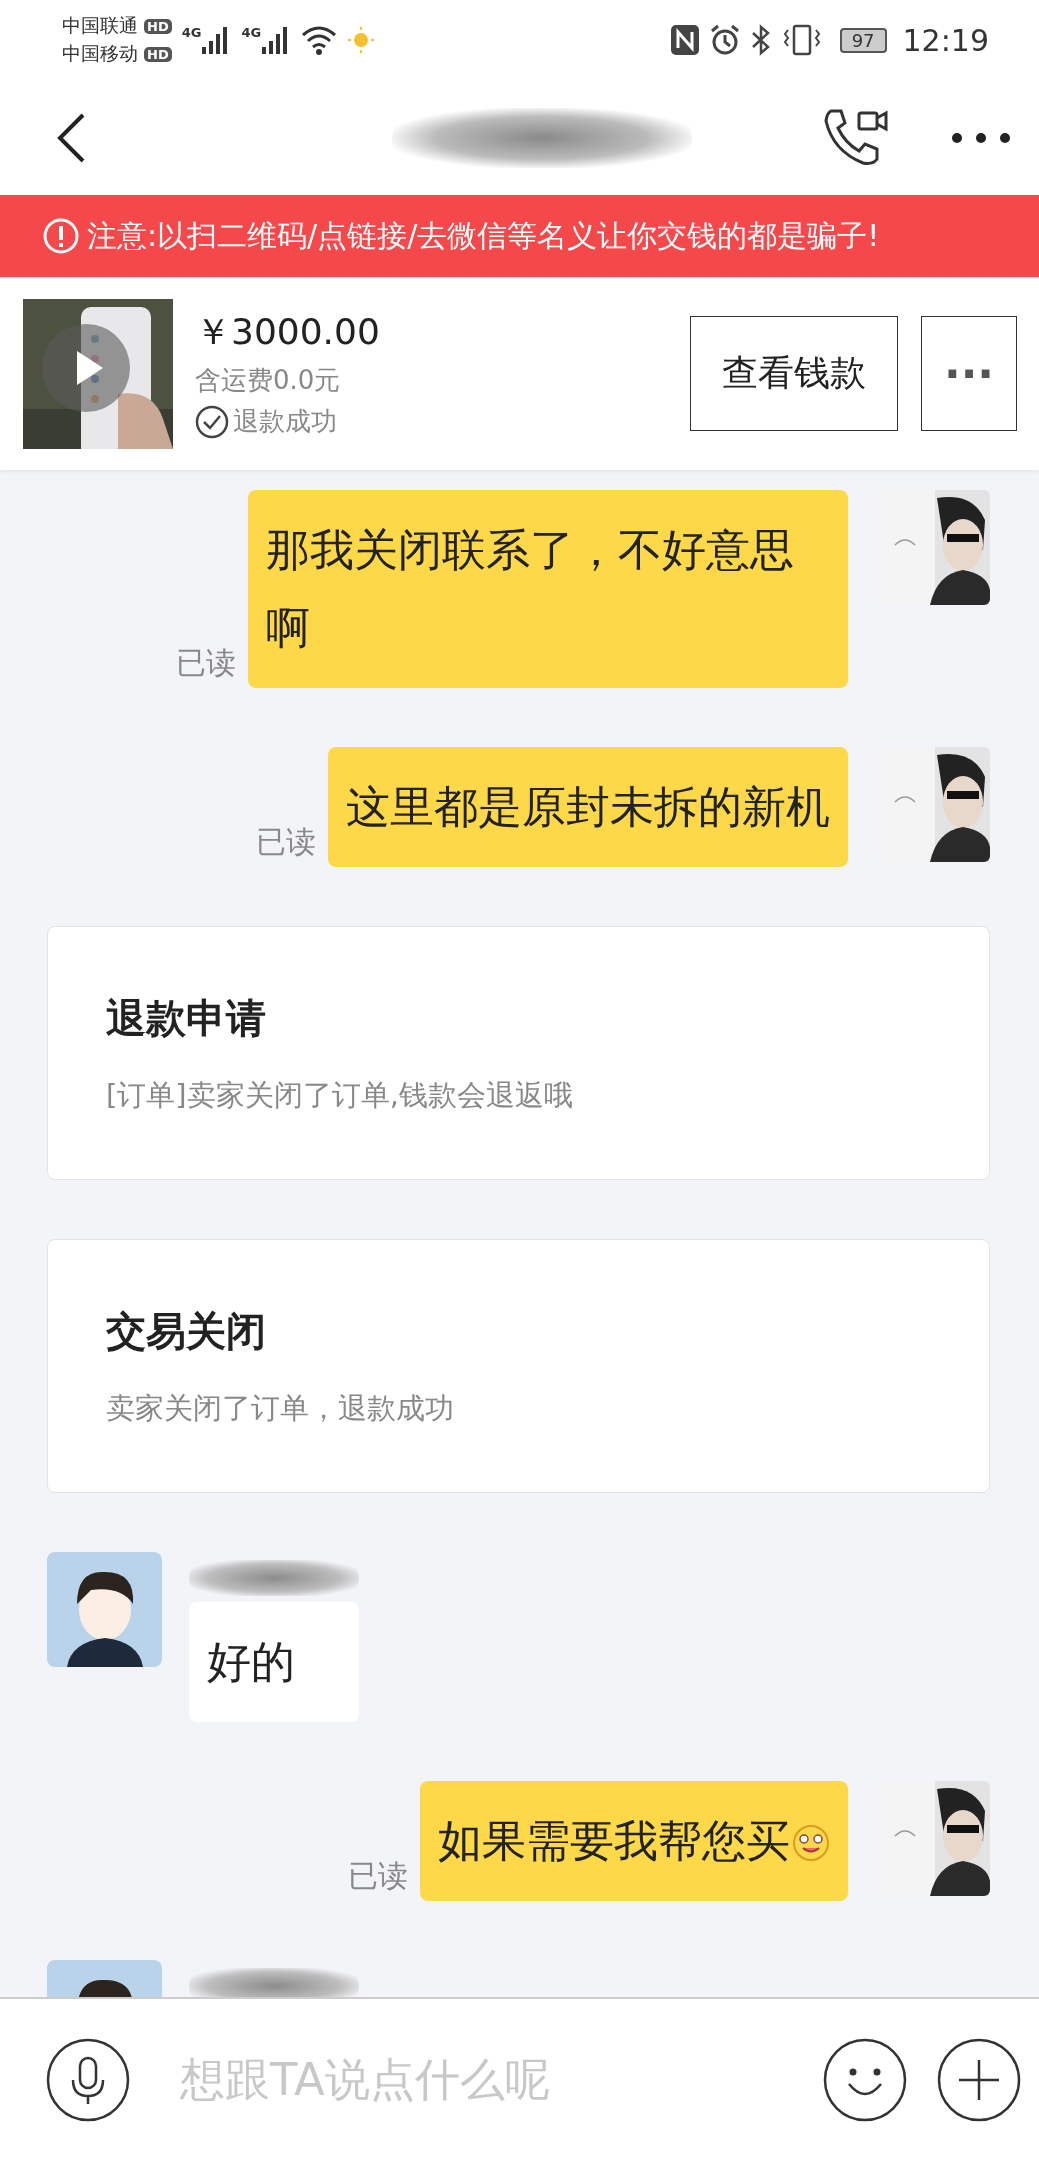 This screenshot has height=2160, width=1039. I want to click on add-icon, so click(979, 2079).